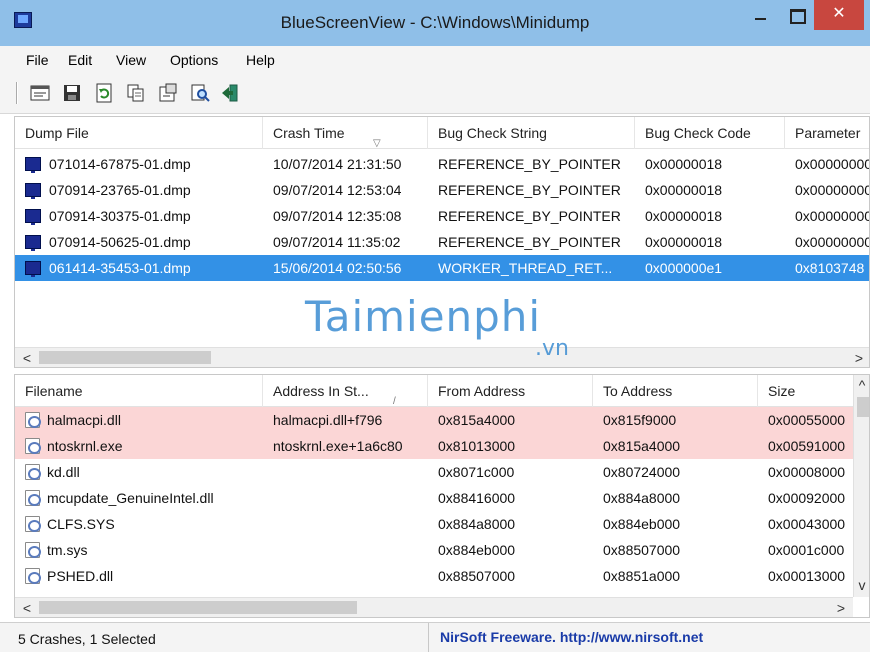 The height and width of the screenshot is (652, 870). What do you see at coordinates (260, 60) in the screenshot?
I see `menu-help: Help` at bounding box center [260, 60].